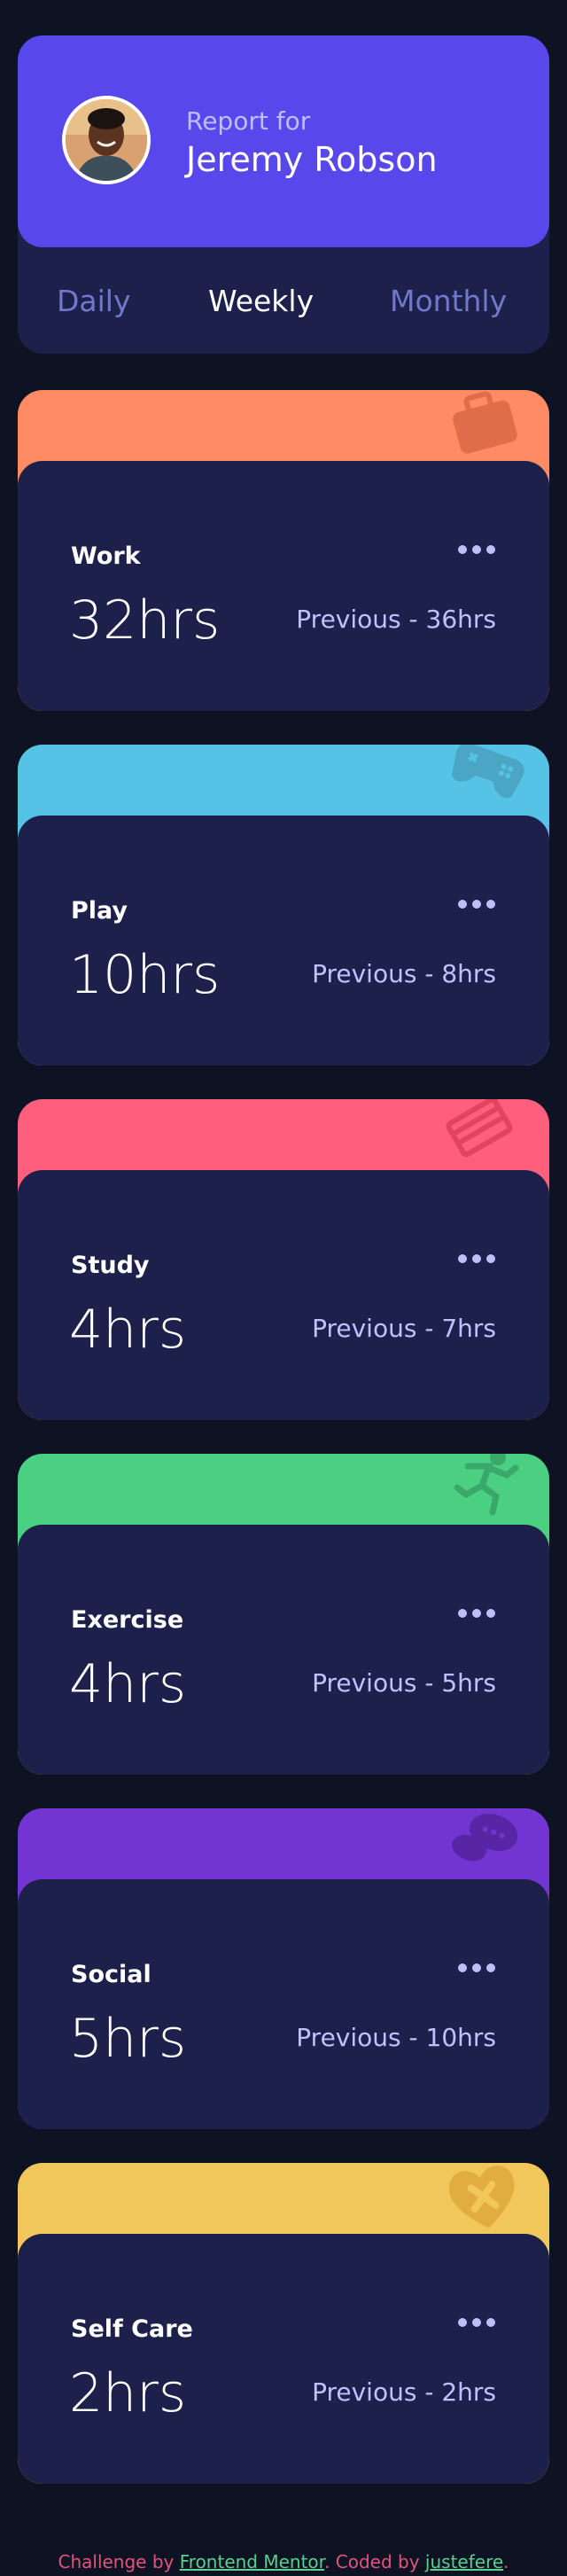  I want to click on activity-previous-hours: Previous - 5hrs, so click(404, 1683).